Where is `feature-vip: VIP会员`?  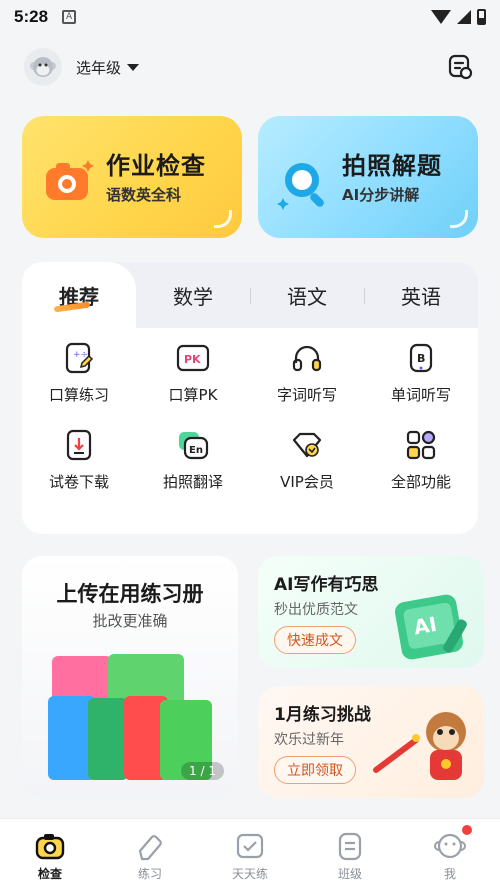
feature-vip: VIP会员 is located at coordinates (307, 458).